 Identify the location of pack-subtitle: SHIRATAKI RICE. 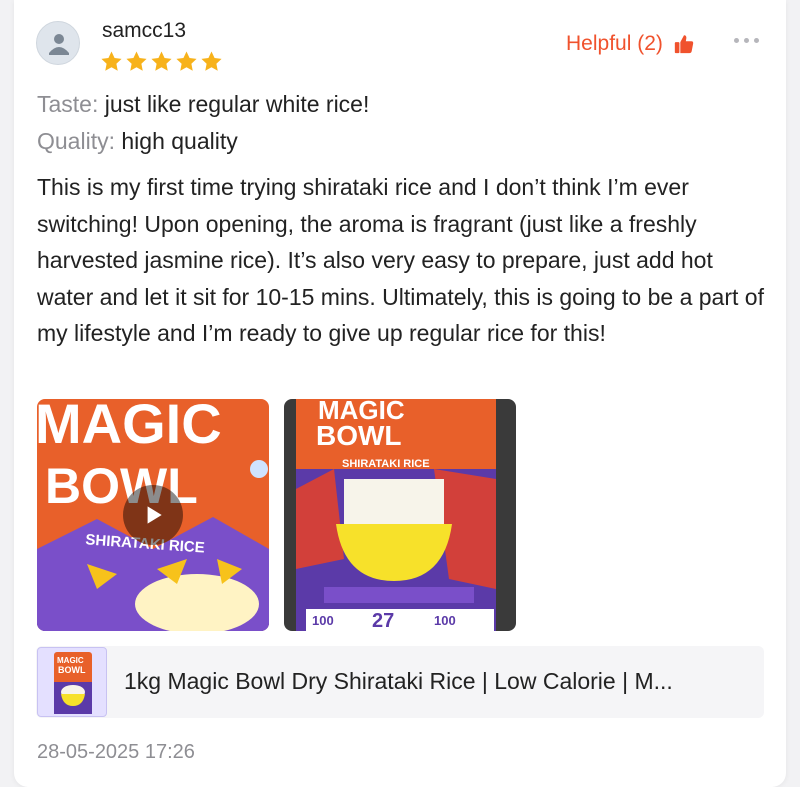
(386, 464).